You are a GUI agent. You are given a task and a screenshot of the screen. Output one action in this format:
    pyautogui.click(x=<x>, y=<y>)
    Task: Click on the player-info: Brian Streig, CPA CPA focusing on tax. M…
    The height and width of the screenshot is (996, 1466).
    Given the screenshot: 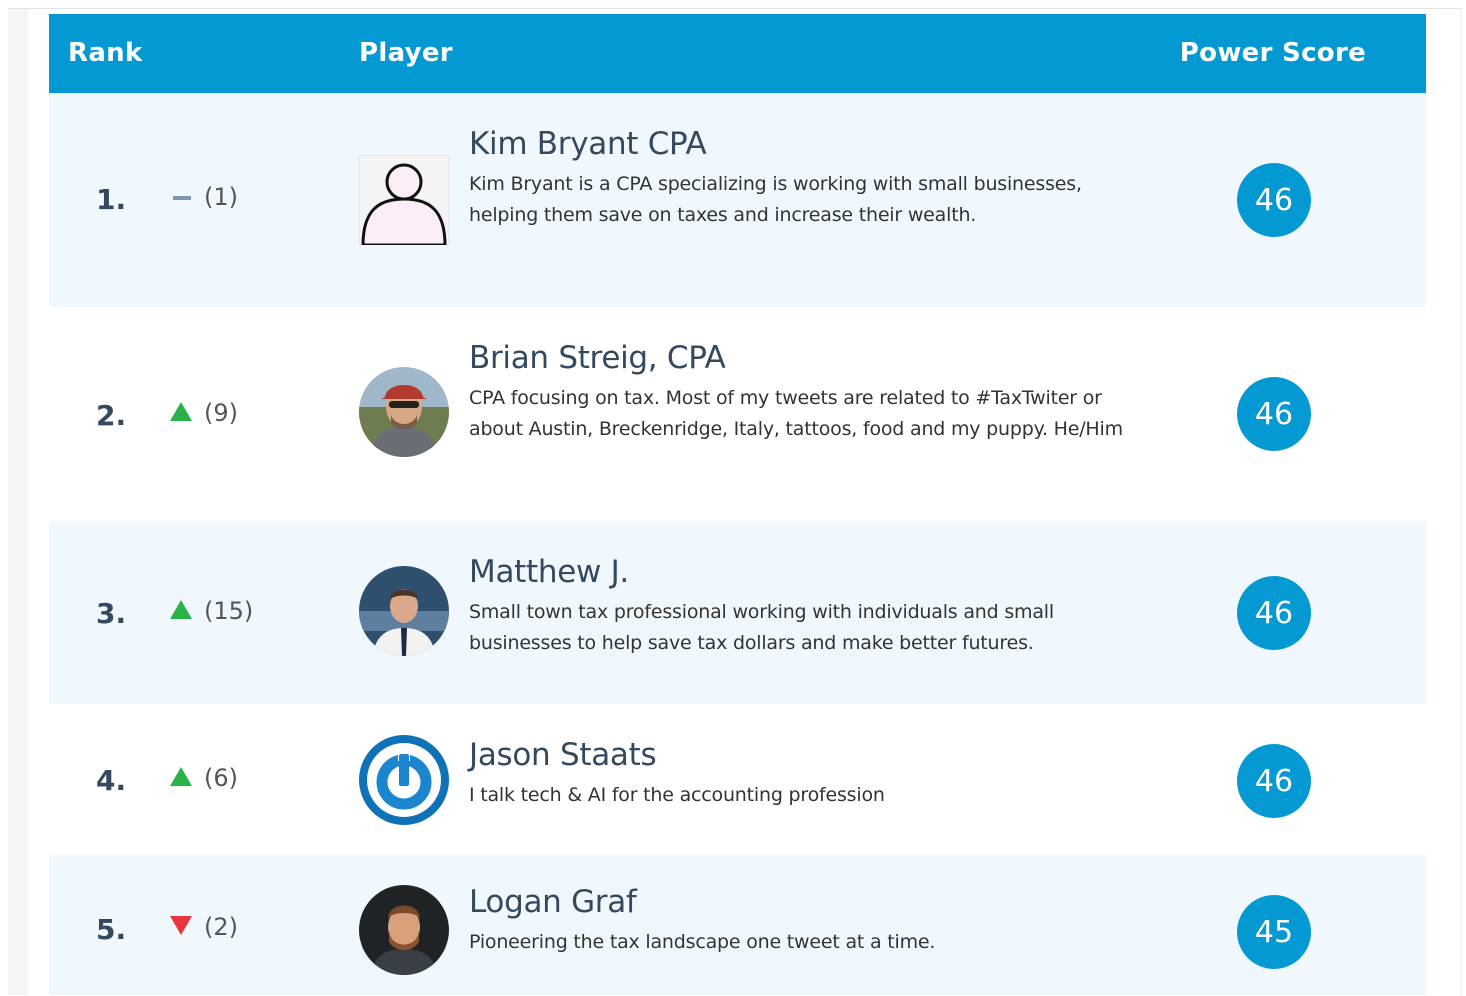 What is the action you would take?
    pyautogui.click(x=799, y=393)
    